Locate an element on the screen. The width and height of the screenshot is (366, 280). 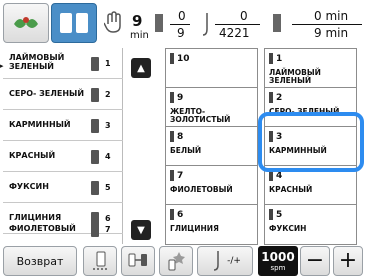
cell-name: БЕЛЫЙ is located at coordinates (186, 150).